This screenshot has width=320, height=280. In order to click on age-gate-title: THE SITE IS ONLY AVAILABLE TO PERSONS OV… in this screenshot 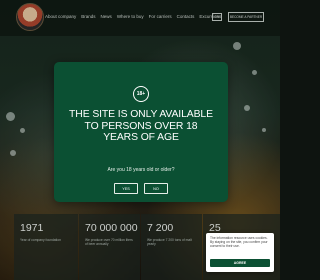, I will do `click(141, 126)`.